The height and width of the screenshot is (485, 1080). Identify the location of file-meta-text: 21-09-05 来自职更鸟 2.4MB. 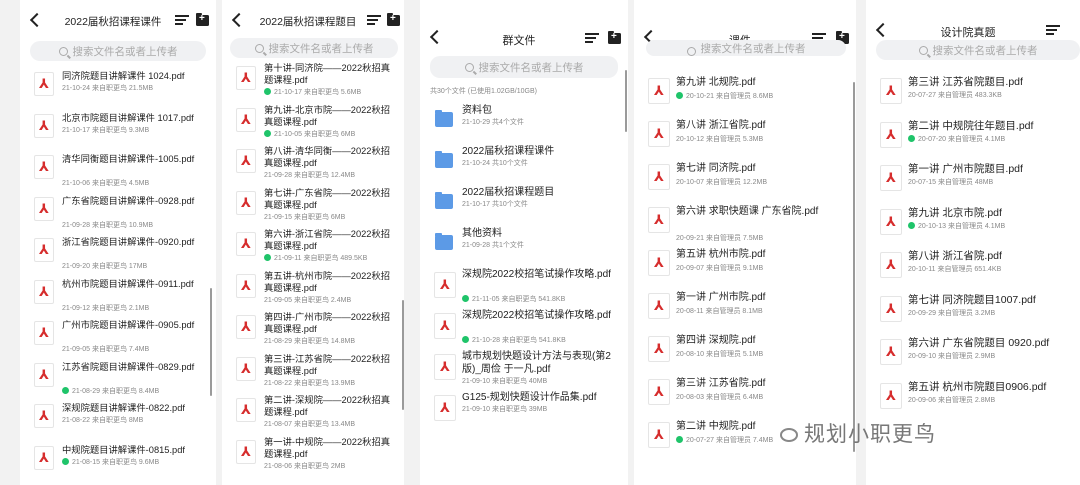
(308, 300).